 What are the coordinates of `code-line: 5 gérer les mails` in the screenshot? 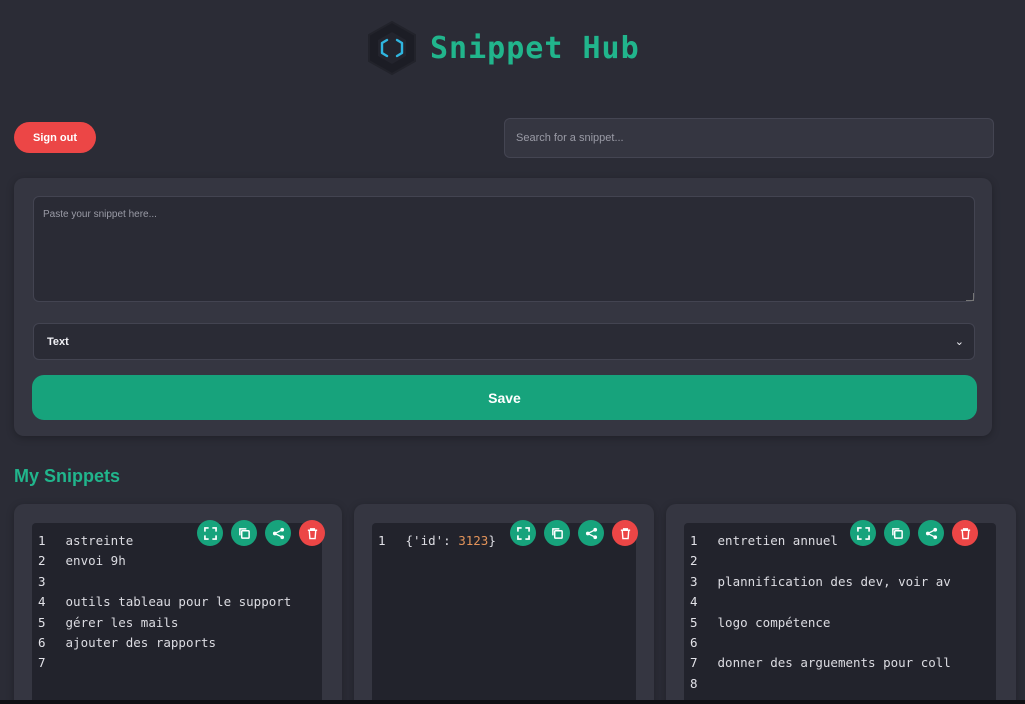 It's located at (177, 623).